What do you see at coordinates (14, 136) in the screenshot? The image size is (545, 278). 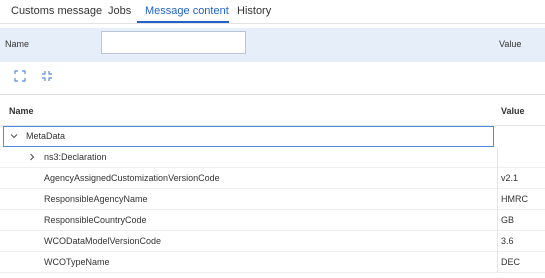 I see `chevron-down-icon` at bounding box center [14, 136].